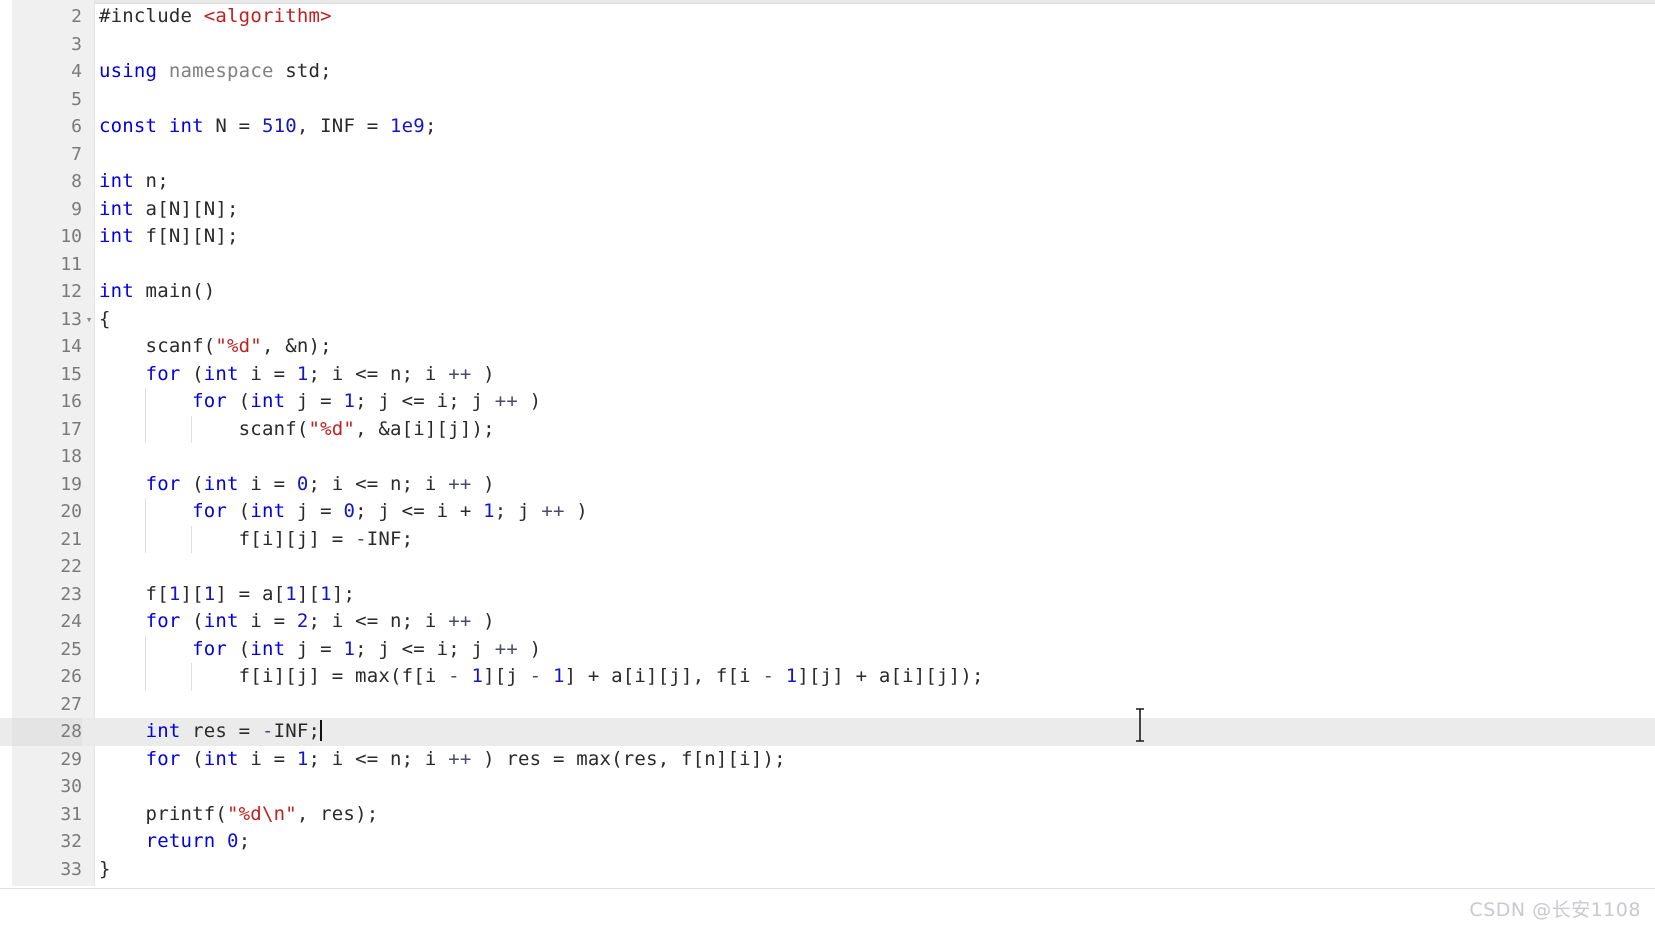 The width and height of the screenshot is (1655, 930). I want to click on code-line: 15 for (int i = 1; i <= n; i ++ ), so click(827, 375).